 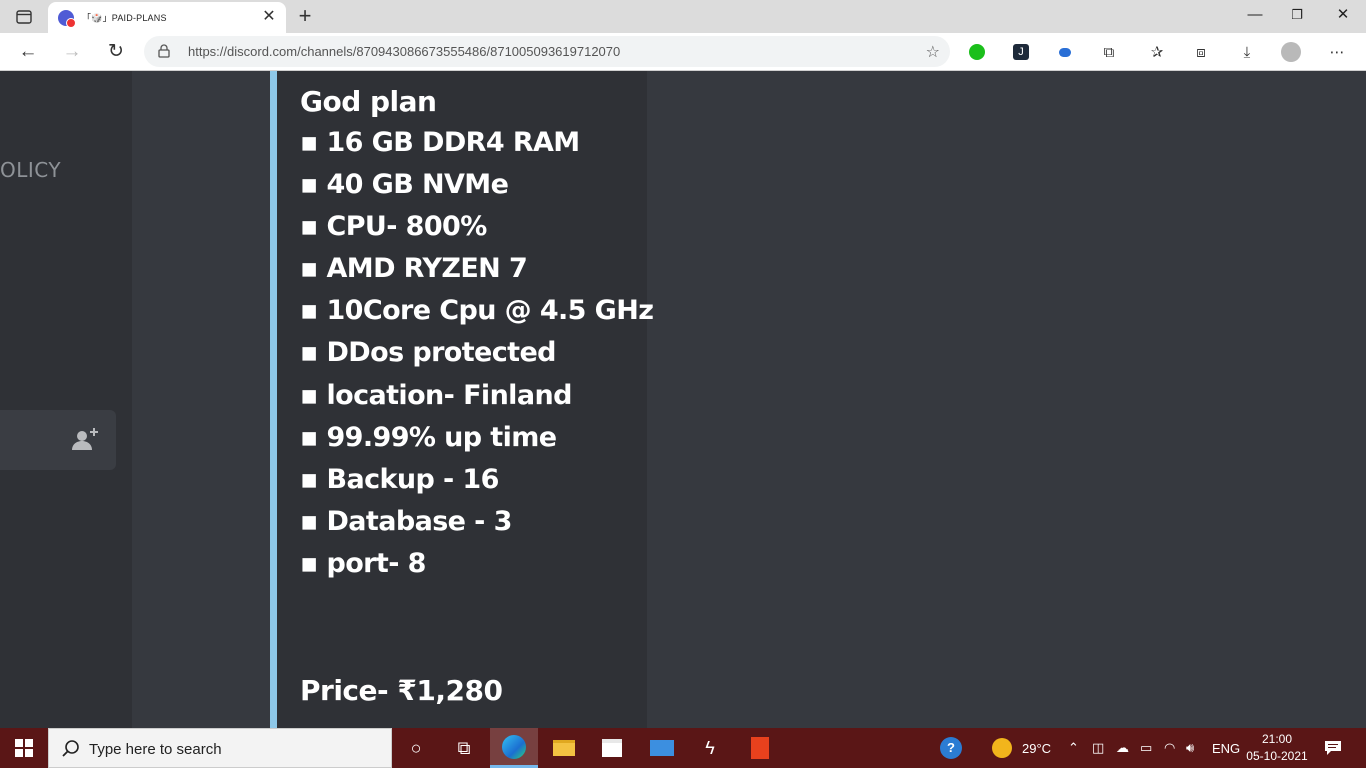 I want to click on spec-item: ▪ DDos protected, so click(x=428, y=353).